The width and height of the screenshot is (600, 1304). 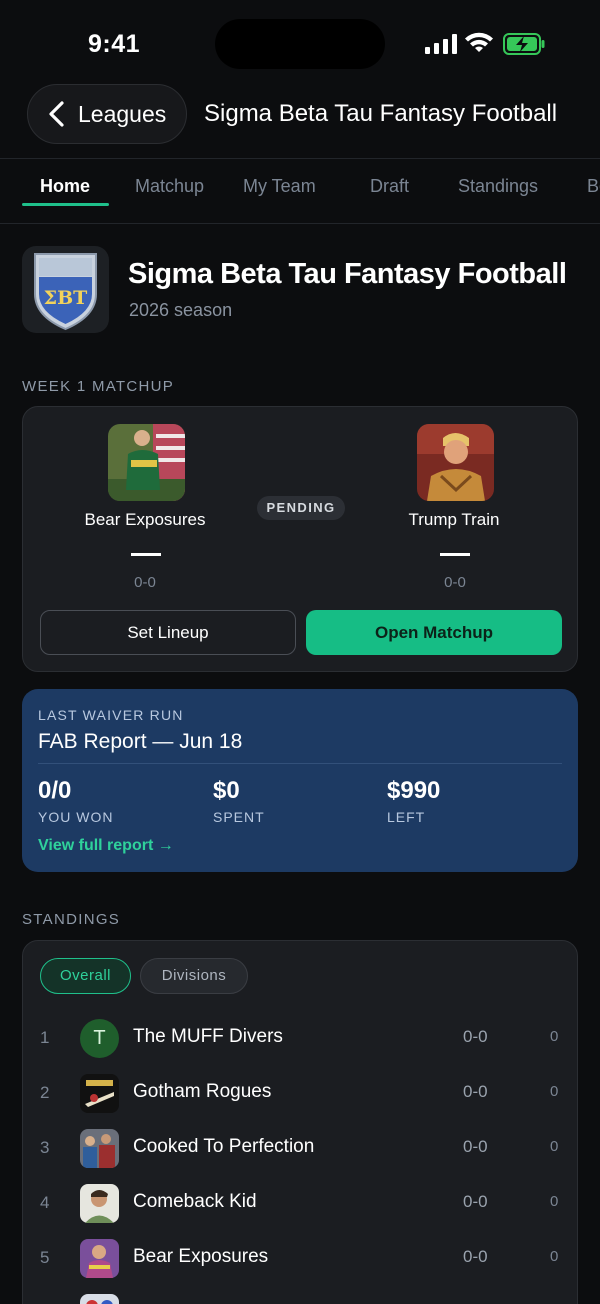 What do you see at coordinates (201, 1256) in the screenshot?
I see `row-team-name: Bear Exposures` at bounding box center [201, 1256].